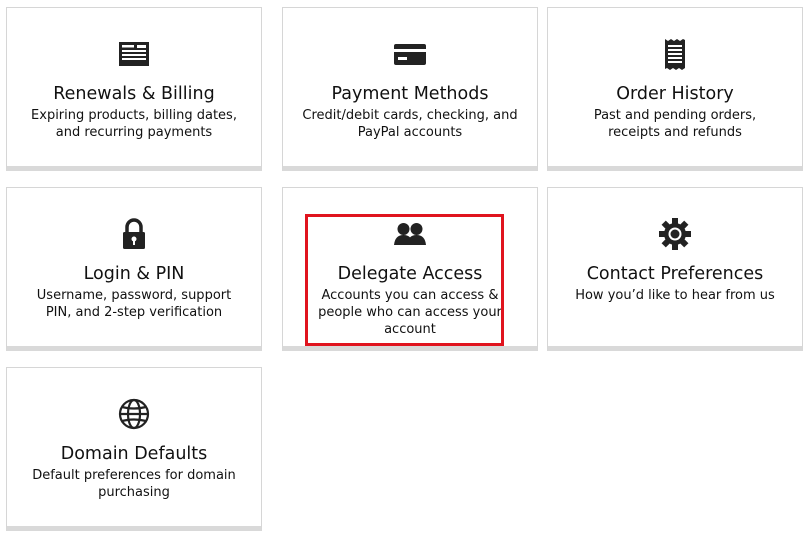  I want to click on card-title: Contact Preferences, so click(675, 274).